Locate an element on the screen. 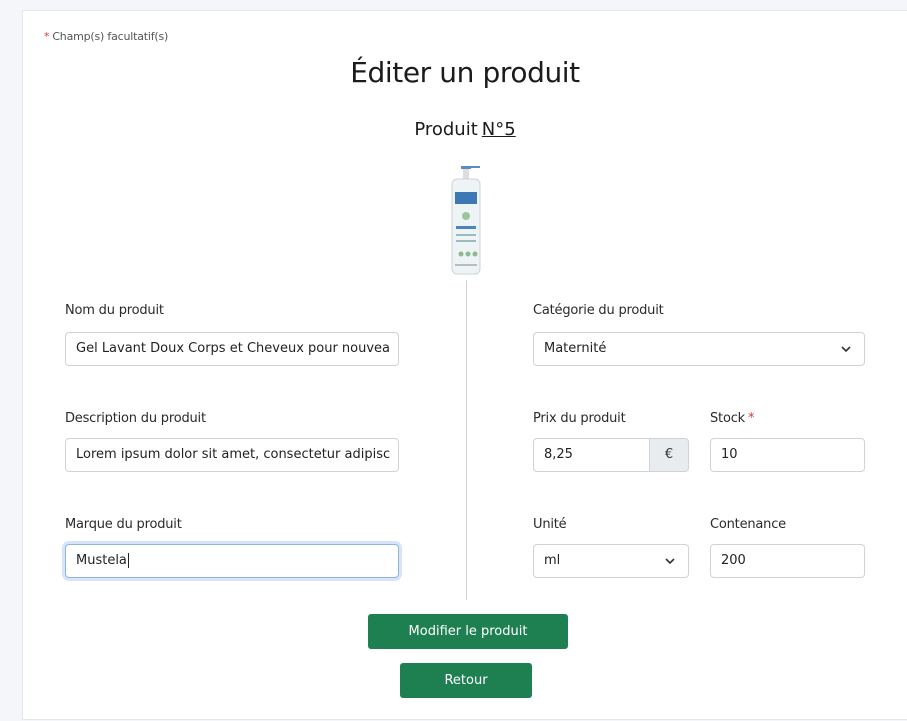 The height and width of the screenshot is (721, 907). unit-value: ml is located at coordinates (552, 560).